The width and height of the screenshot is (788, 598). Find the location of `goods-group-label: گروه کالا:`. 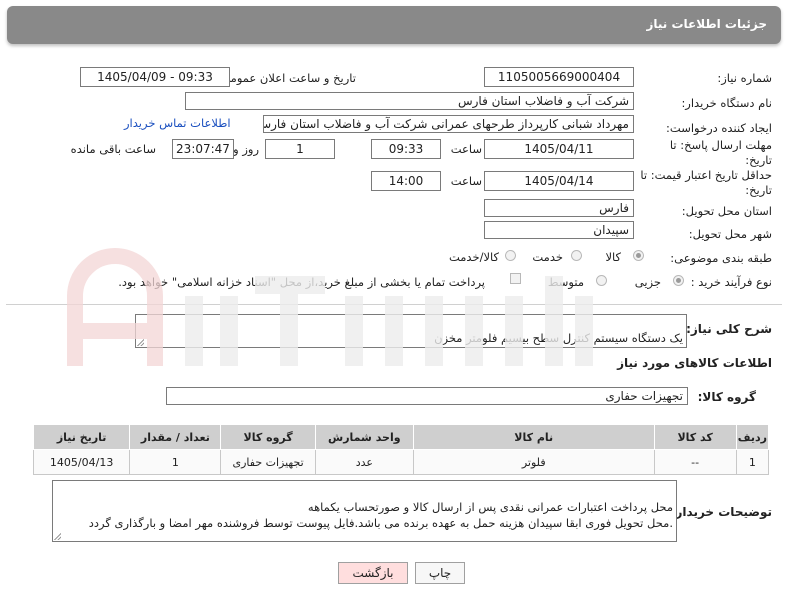

goods-group-label: گروه کالا: is located at coordinates (726, 397).